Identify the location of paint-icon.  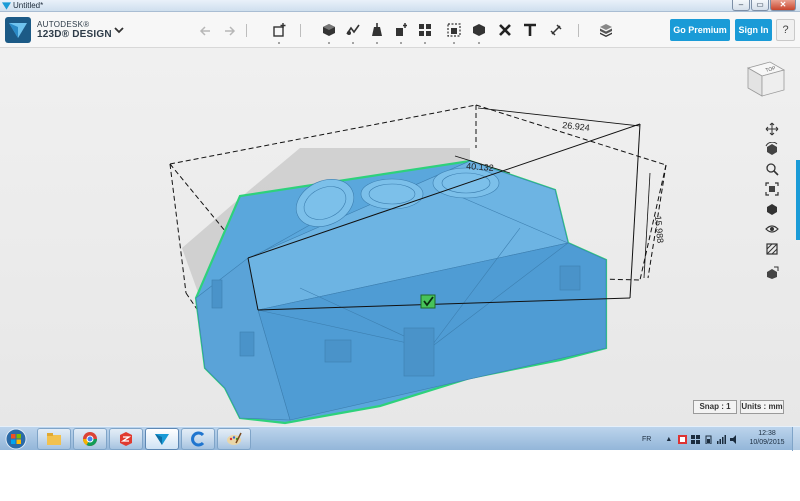
(234, 439).